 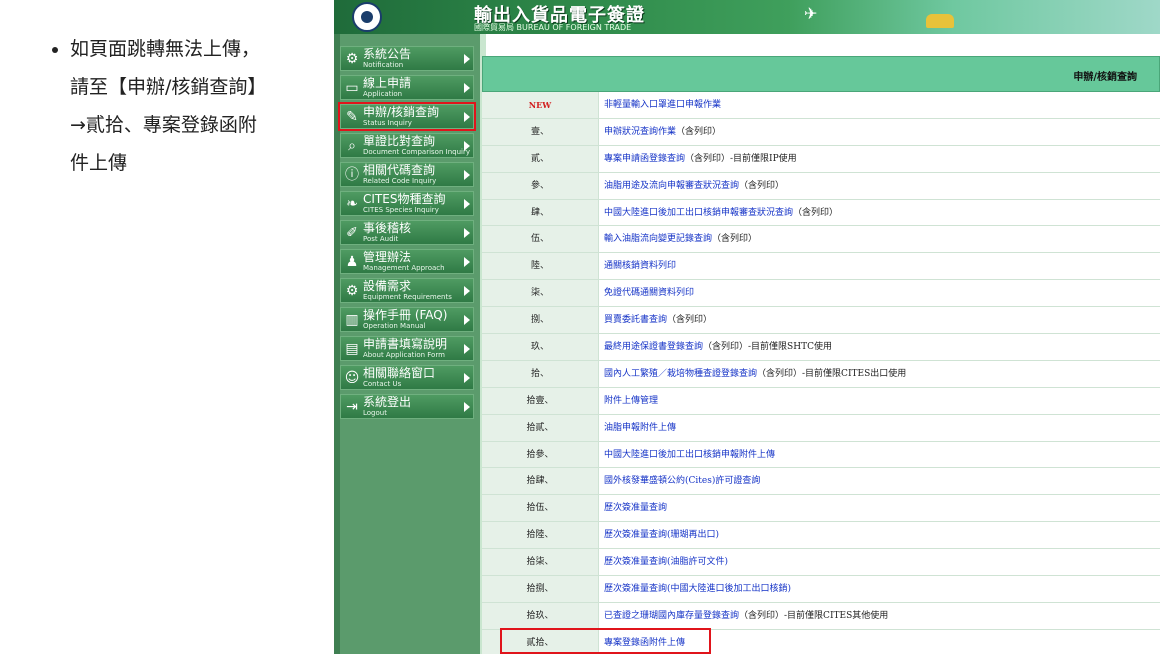 What do you see at coordinates (352, 407) in the screenshot?
I see `logout-icon: ⇥` at bounding box center [352, 407].